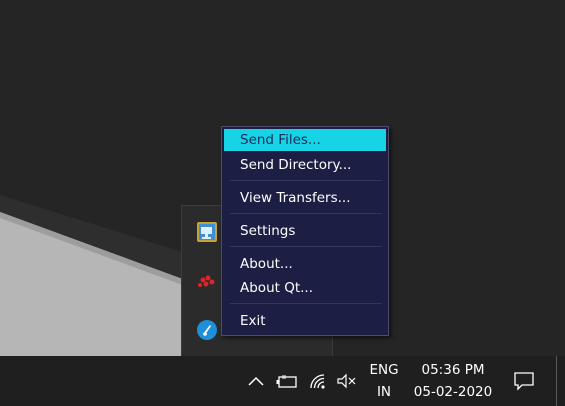  What do you see at coordinates (256, 381) in the screenshot?
I see `chevron-up-icon` at bounding box center [256, 381].